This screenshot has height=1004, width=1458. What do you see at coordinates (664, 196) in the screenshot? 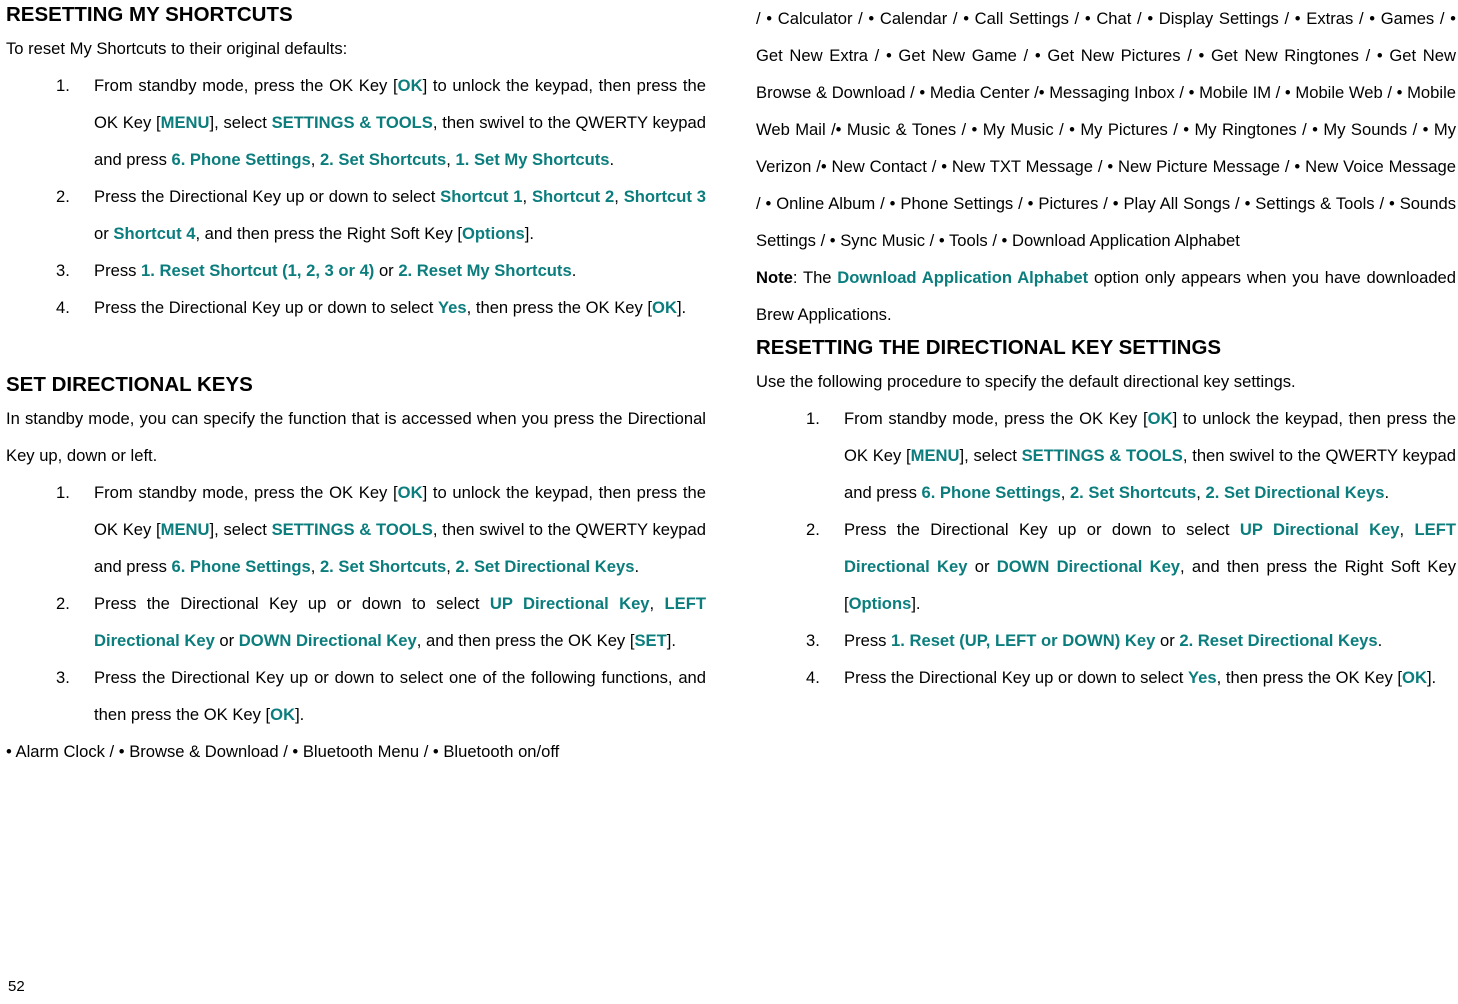
I see `accent-term: Shortcut 3` at bounding box center [664, 196].